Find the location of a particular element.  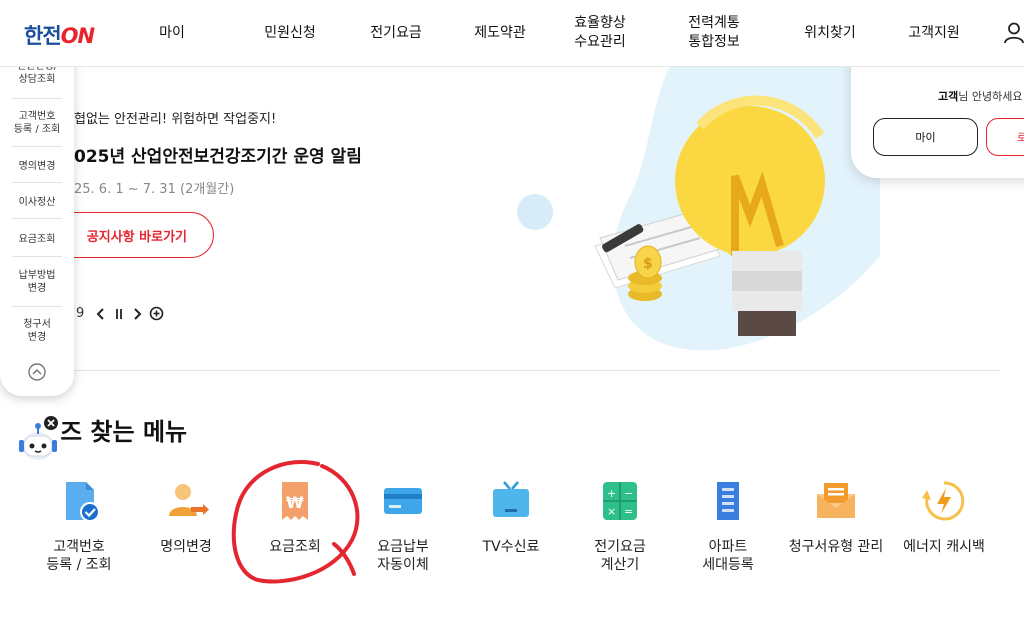

logo-text-right: ON is located at coordinates (77, 36).